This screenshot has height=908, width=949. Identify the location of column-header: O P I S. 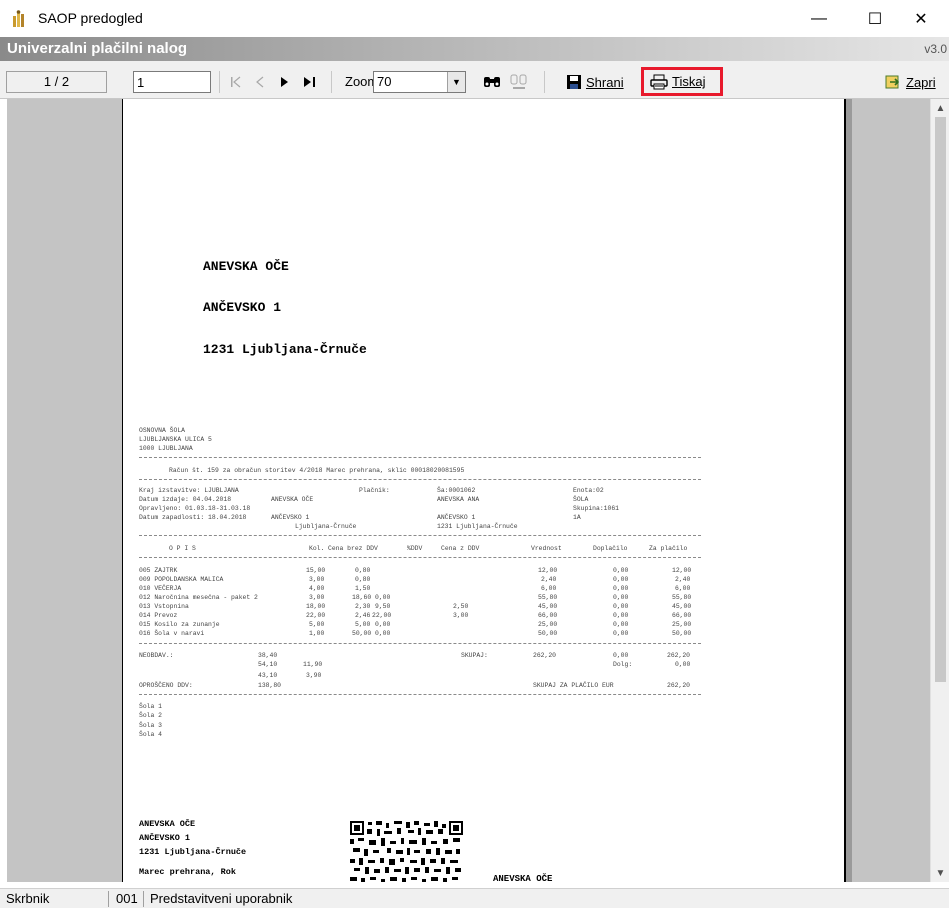
(182, 548).